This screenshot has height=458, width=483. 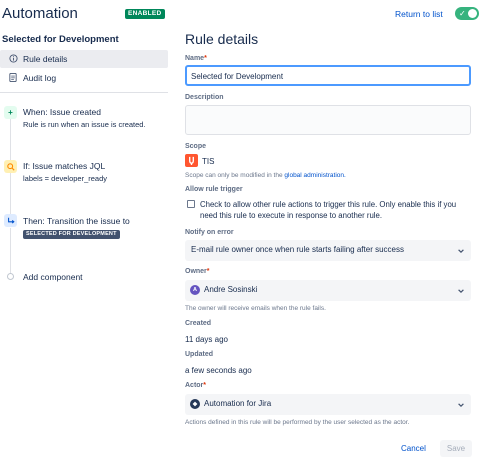 I want to click on description-textarea, so click(x=328, y=120).